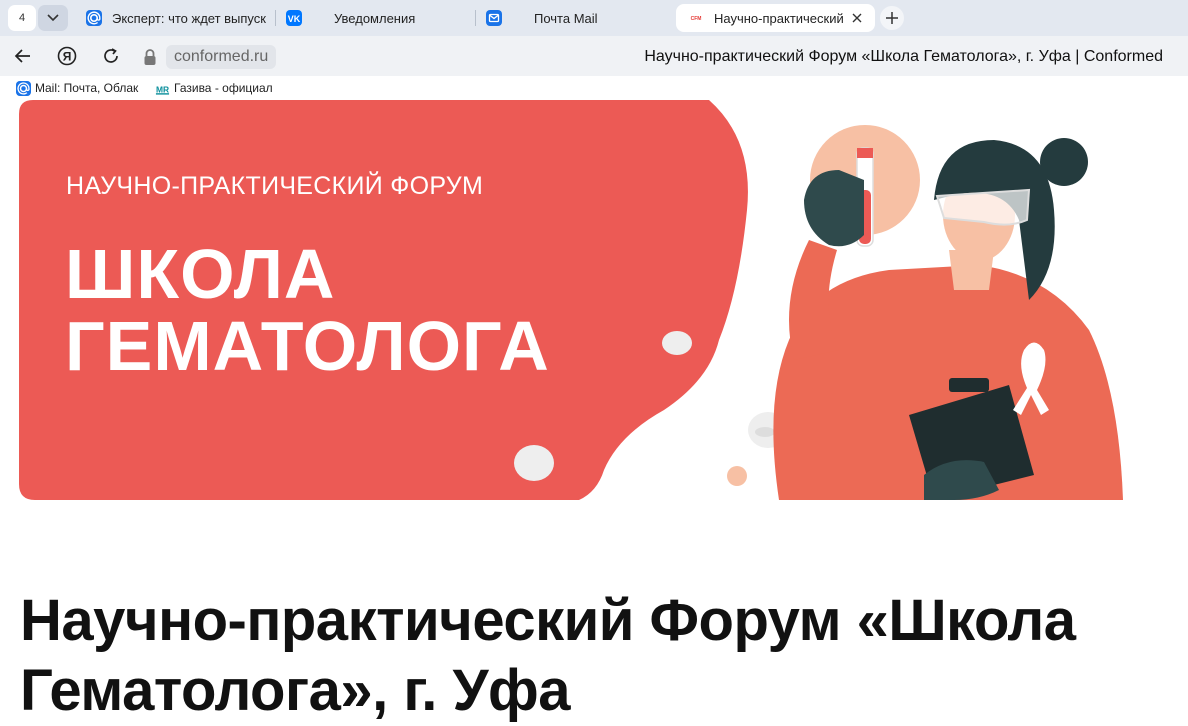  Describe the element at coordinates (857, 18) in the screenshot. I see `close-icon` at that location.